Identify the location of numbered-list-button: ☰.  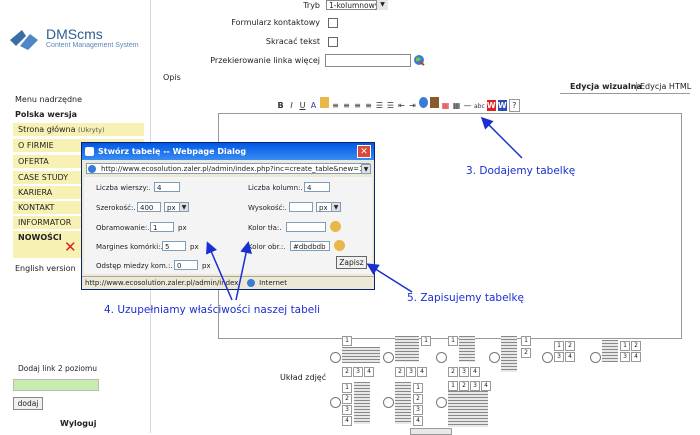
(390, 105).